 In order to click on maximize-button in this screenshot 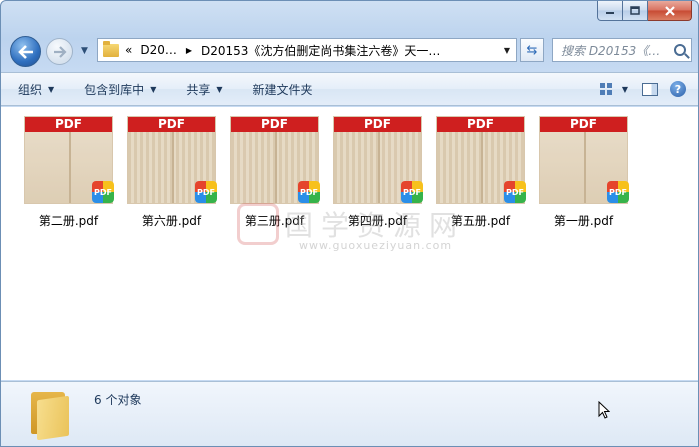, I will do `click(635, 11)`.